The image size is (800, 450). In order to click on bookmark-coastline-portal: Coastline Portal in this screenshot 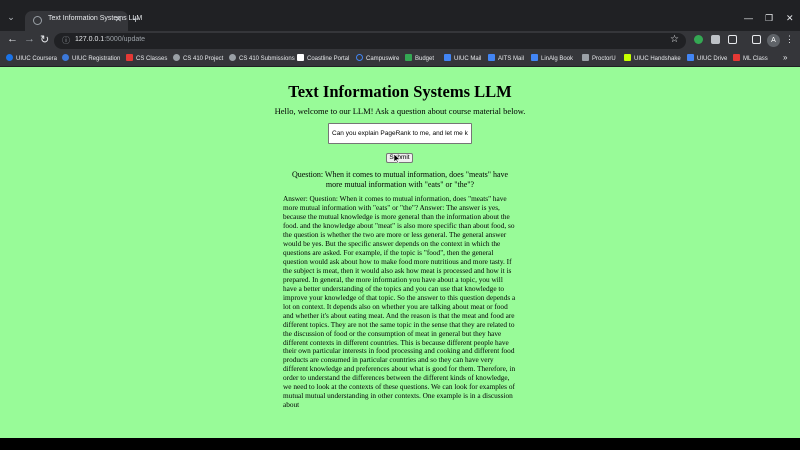, I will do `click(323, 58)`.